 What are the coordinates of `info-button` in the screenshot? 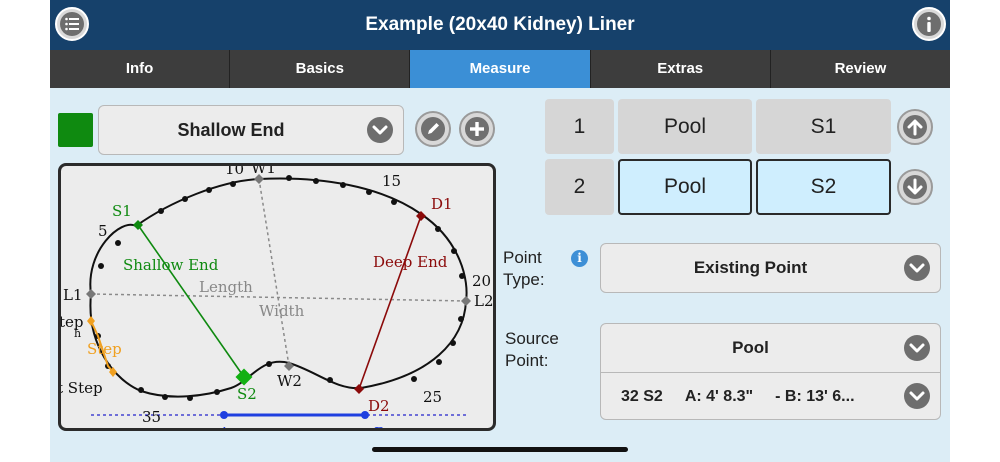 It's located at (929, 24).